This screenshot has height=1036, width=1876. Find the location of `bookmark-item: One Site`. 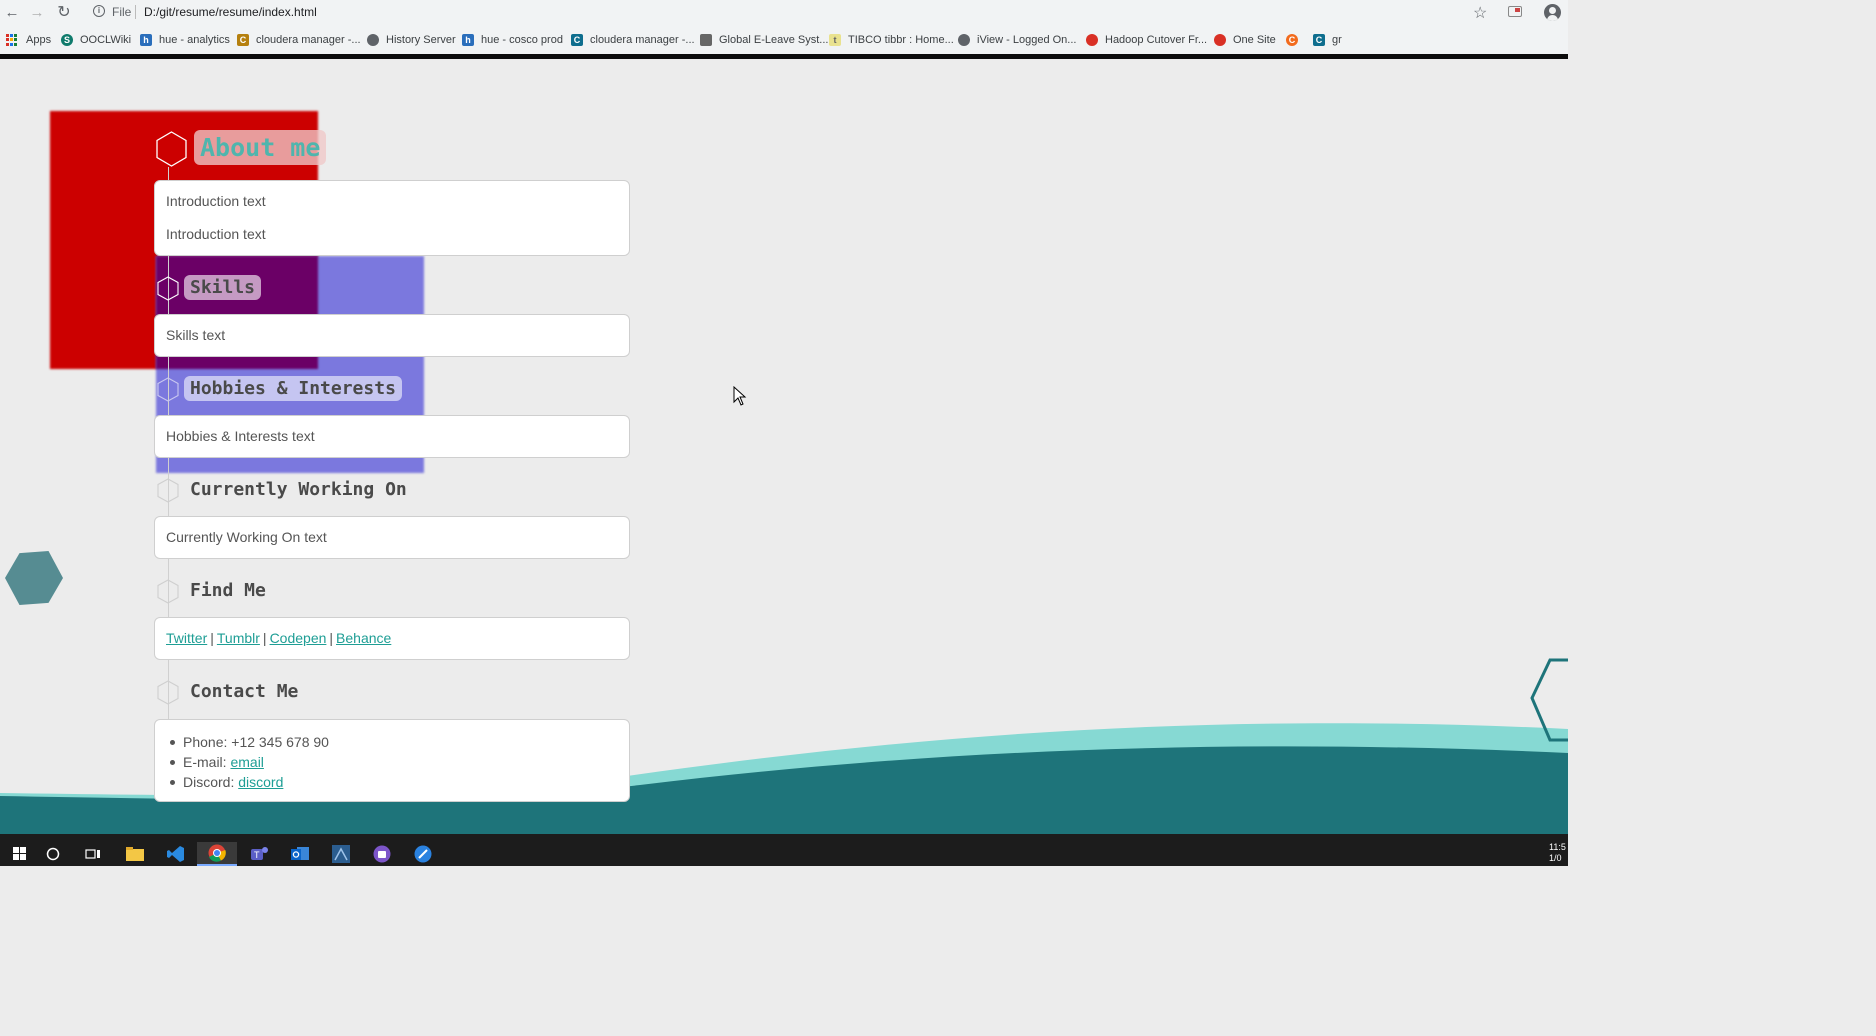

bookmark-item: One Site is located at coordinates (1245, 40).